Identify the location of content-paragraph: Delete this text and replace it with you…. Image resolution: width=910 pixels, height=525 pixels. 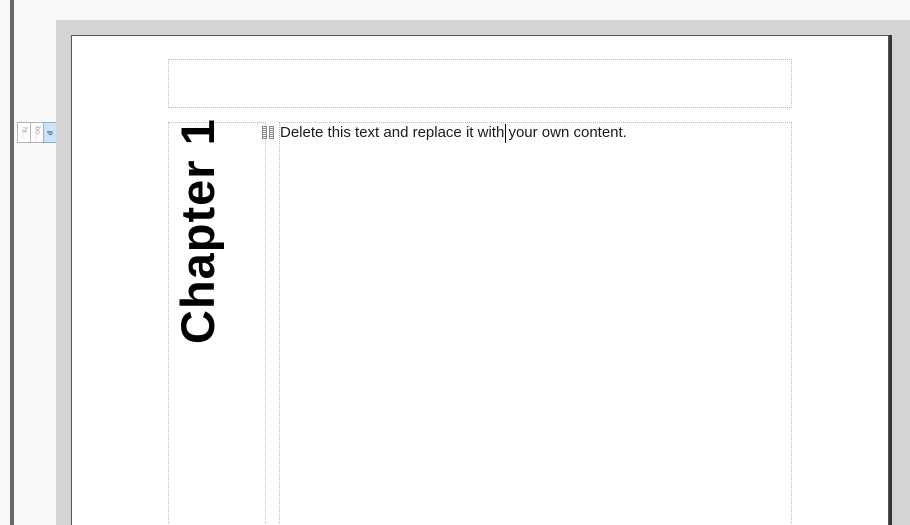
(453, 132).